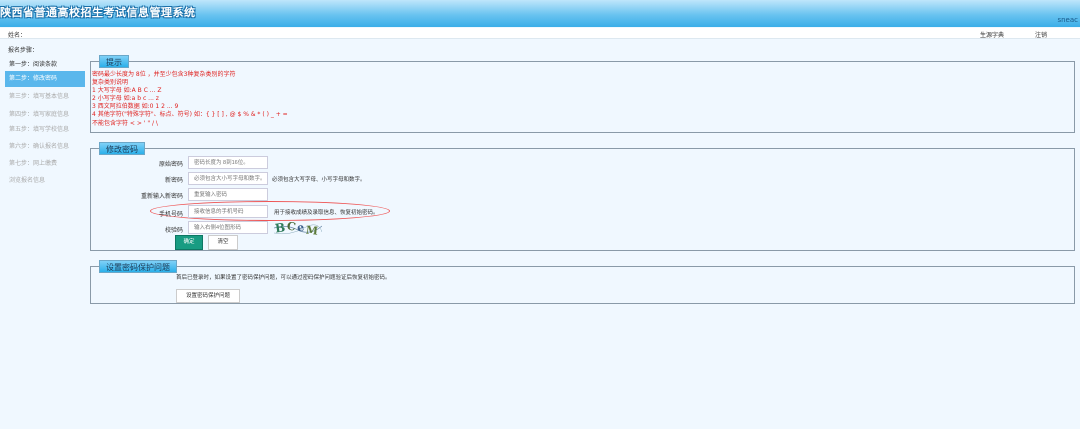 The width and height of the screenshot is (1080, 429). I want to click on new-password-label: 新密码, so click(173, 180).